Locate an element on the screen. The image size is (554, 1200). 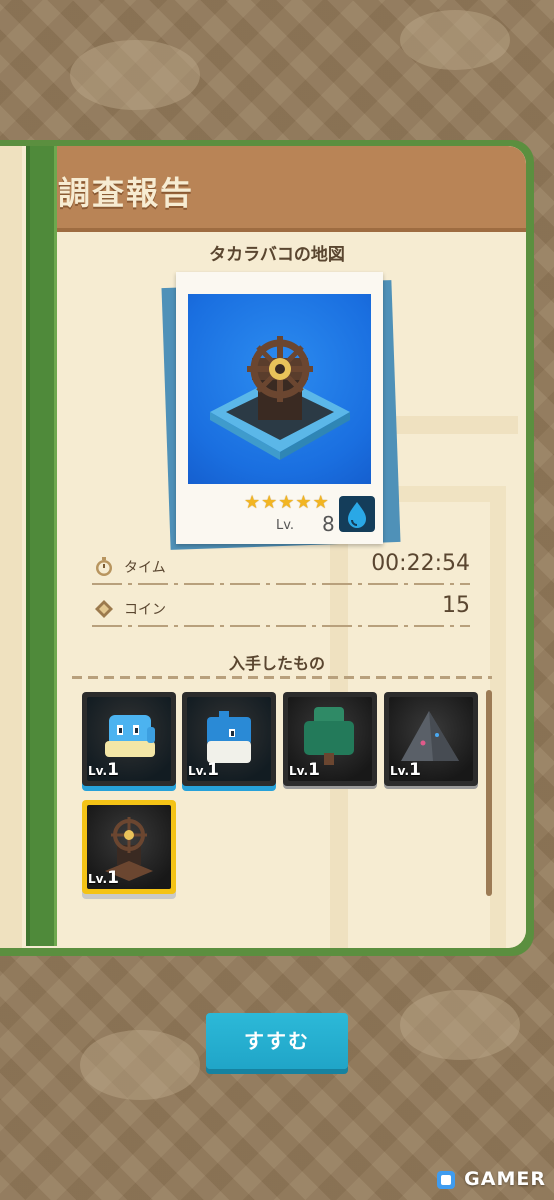
item-blue-bird-creature: Lv.1 is located at coordinates (229, 739).